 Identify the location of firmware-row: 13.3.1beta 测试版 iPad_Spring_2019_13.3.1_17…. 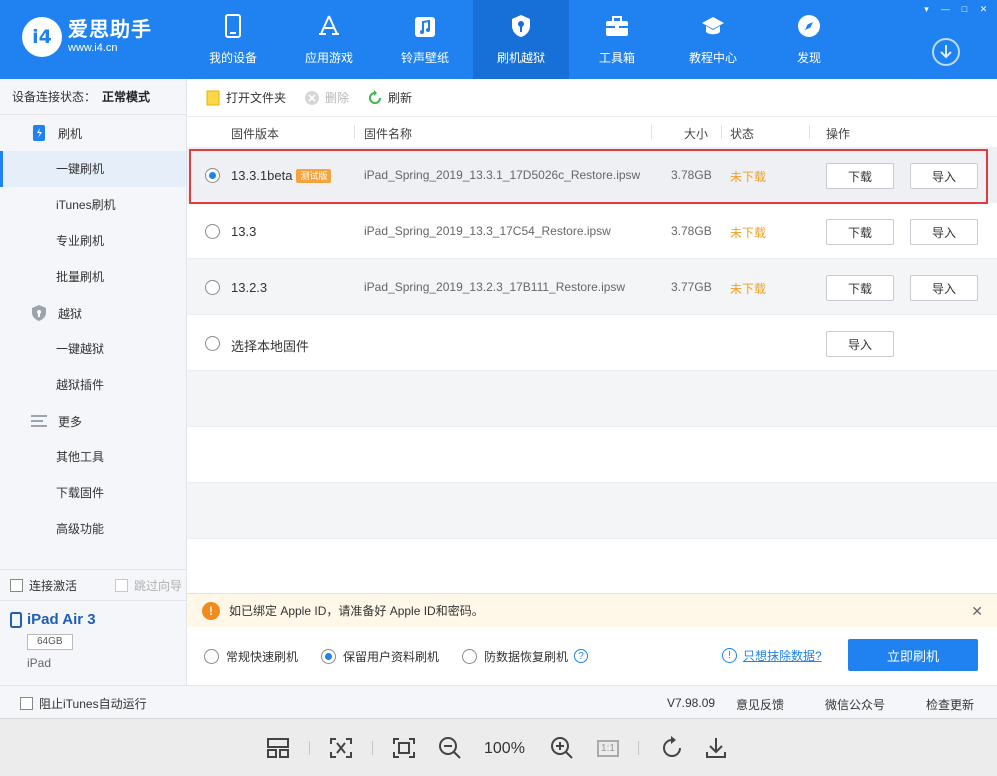
(592, 175).